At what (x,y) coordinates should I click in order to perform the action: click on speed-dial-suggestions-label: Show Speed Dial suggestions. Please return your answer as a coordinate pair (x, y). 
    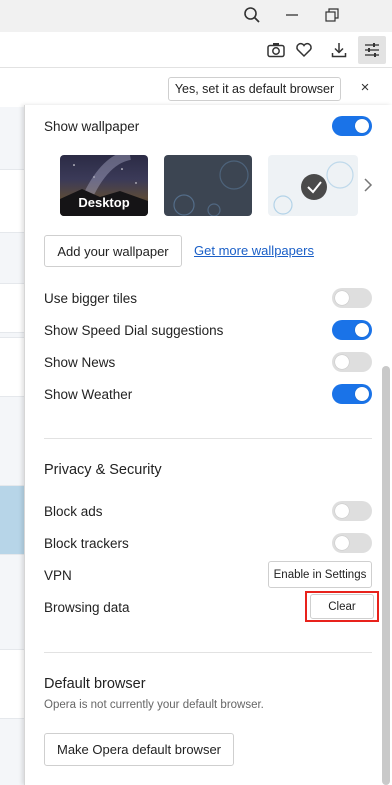
    Looking at the image, I should click on (134, 330).